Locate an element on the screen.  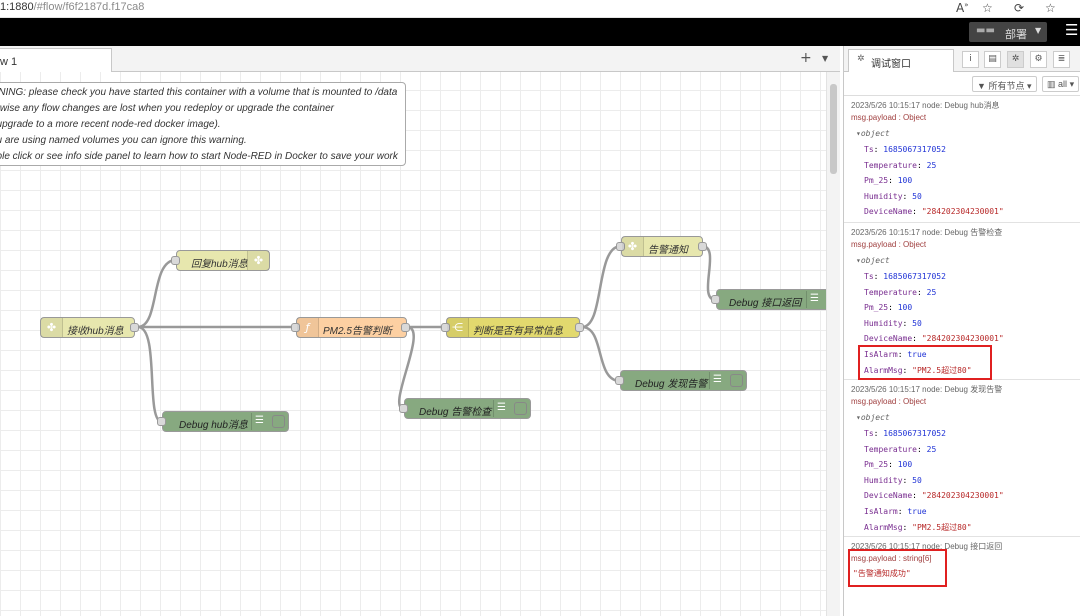
canvas-vertical-scrollbar is located at coordinates (833, 344).